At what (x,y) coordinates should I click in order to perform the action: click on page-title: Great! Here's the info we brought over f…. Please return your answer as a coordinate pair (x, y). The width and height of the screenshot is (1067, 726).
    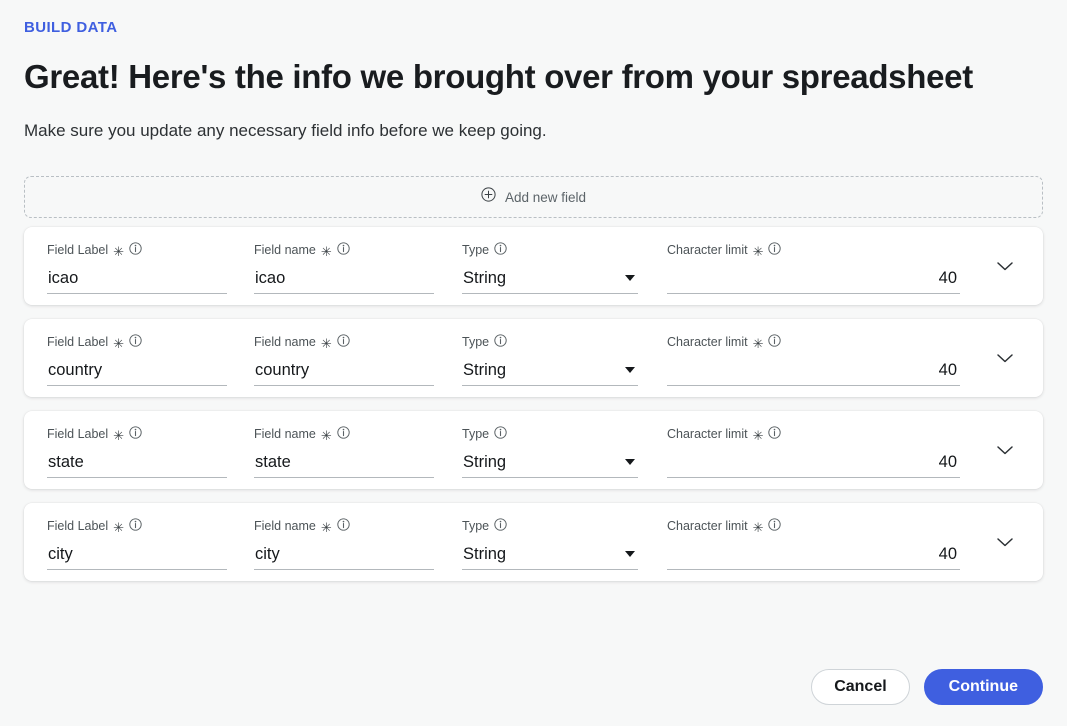
    Looking at the image, I should click on (498, 76).